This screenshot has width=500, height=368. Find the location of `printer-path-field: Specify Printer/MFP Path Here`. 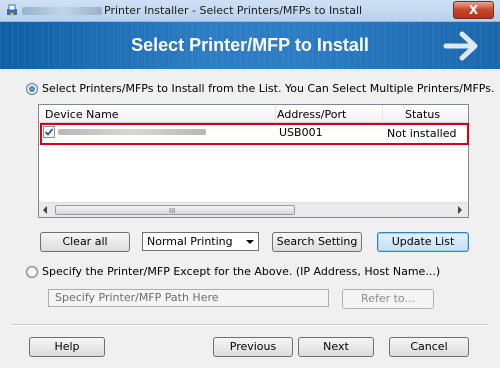

printer-path-field: Specify Printer/MFP Path Here is located at coordinates (188, 298).